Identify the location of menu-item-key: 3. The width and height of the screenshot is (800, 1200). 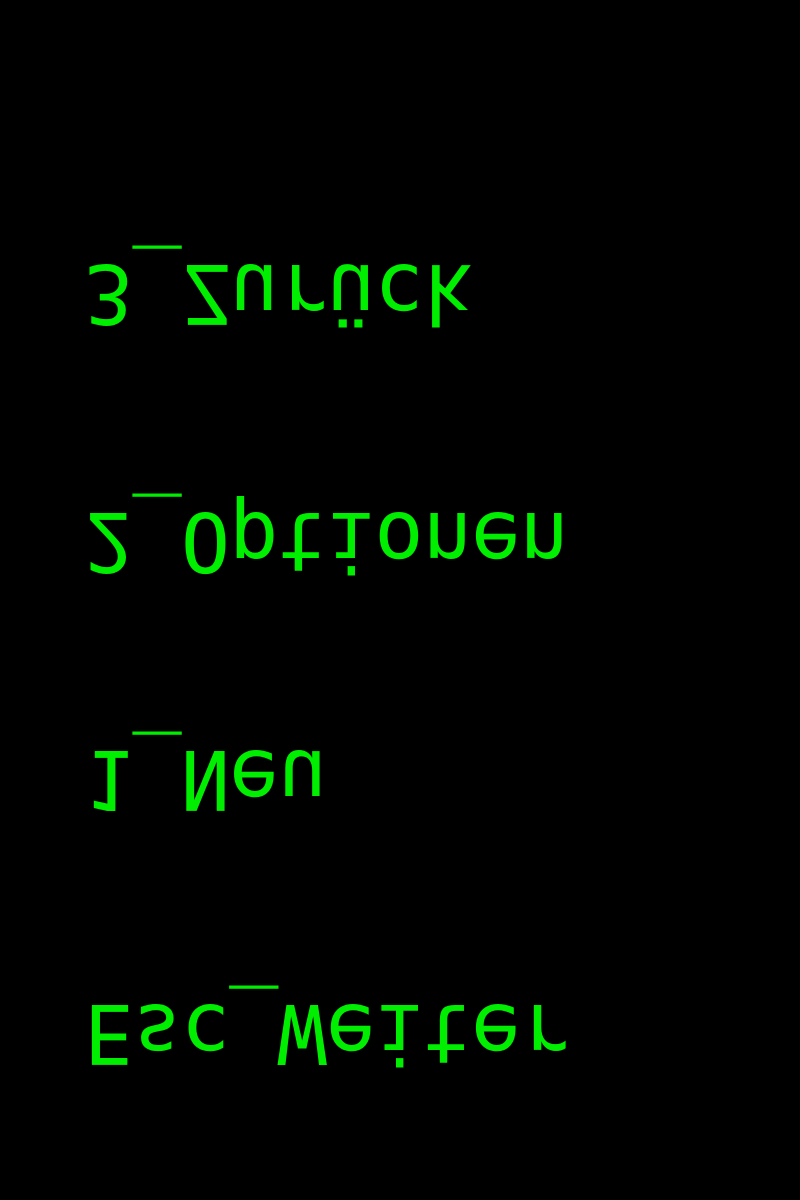
(108, 292).